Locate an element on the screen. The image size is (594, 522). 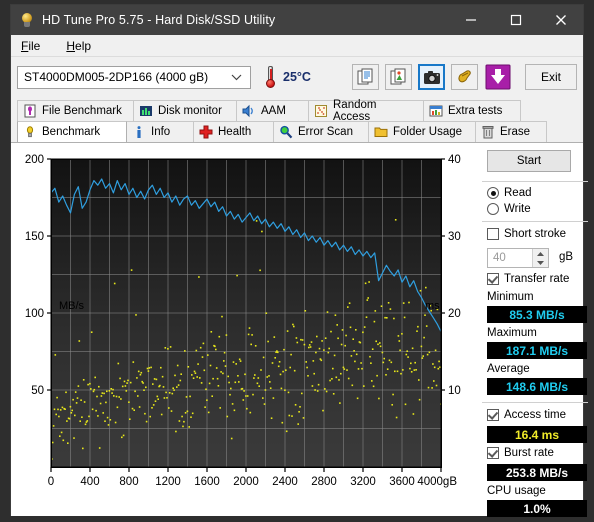
svg-text: 200 is located at coordinates (34, 160).